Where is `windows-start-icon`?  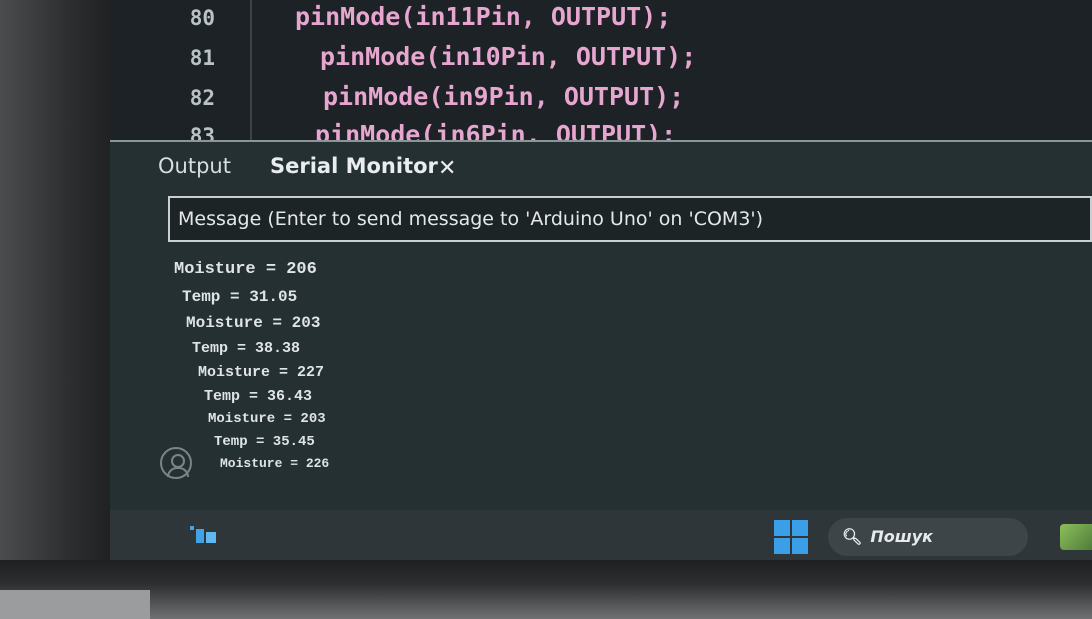
windows-start-icon is located at coordinates (791, 537).